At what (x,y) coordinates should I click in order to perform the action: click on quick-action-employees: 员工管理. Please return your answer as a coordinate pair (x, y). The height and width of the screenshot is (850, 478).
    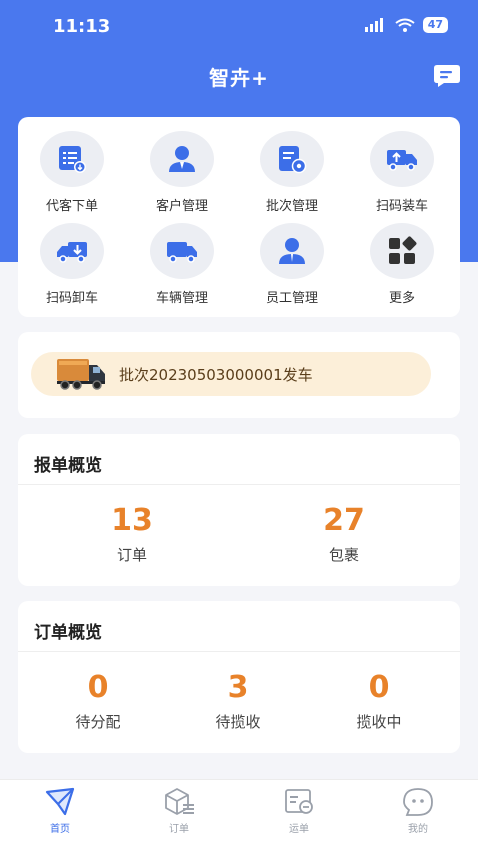
    Looking at the image, I should click on (292, 264).